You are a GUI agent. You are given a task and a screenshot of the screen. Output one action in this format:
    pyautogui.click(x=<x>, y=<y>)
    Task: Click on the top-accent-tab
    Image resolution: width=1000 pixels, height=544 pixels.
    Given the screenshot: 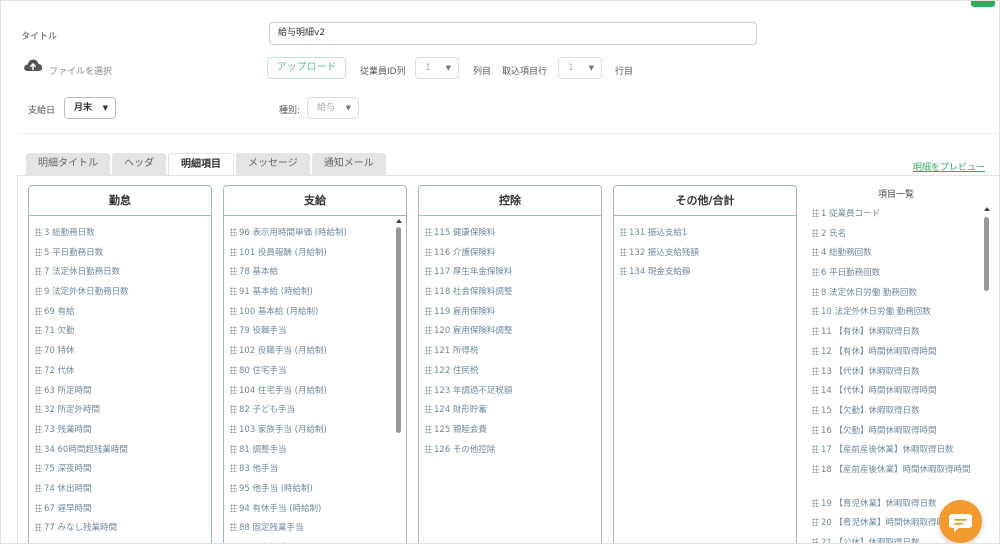 What is the action you would take?
    pyautogui.click(x=983, y=4)
    